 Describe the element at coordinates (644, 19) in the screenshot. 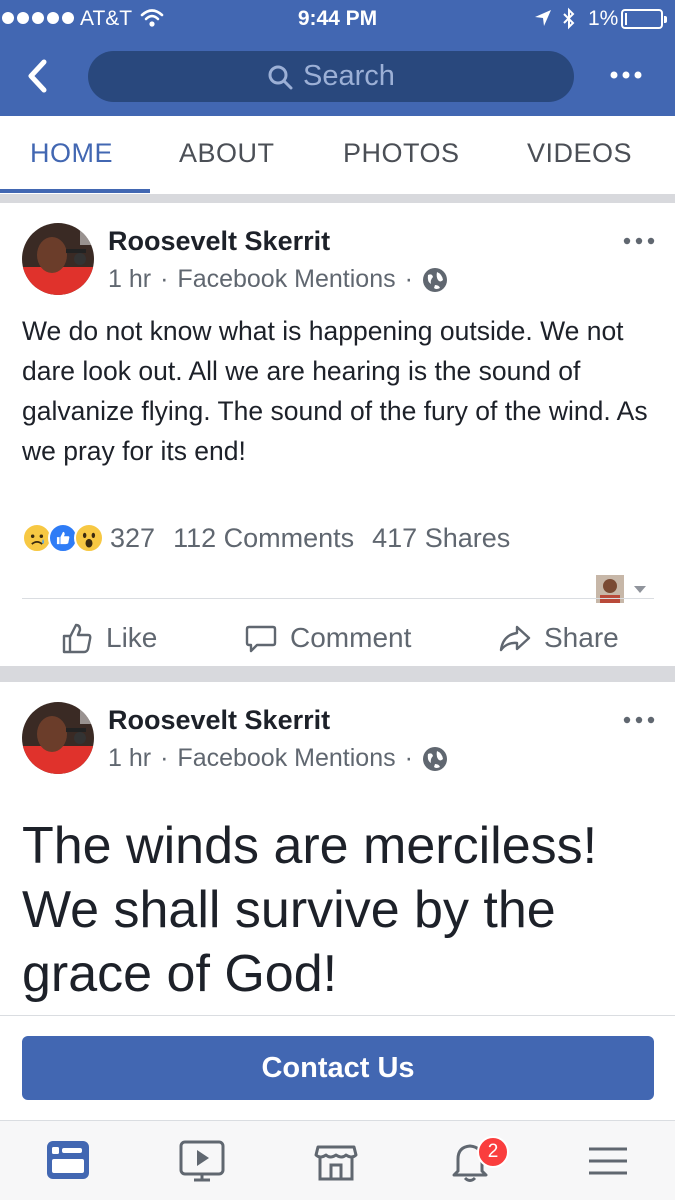

I see `battery-icon` at that location.